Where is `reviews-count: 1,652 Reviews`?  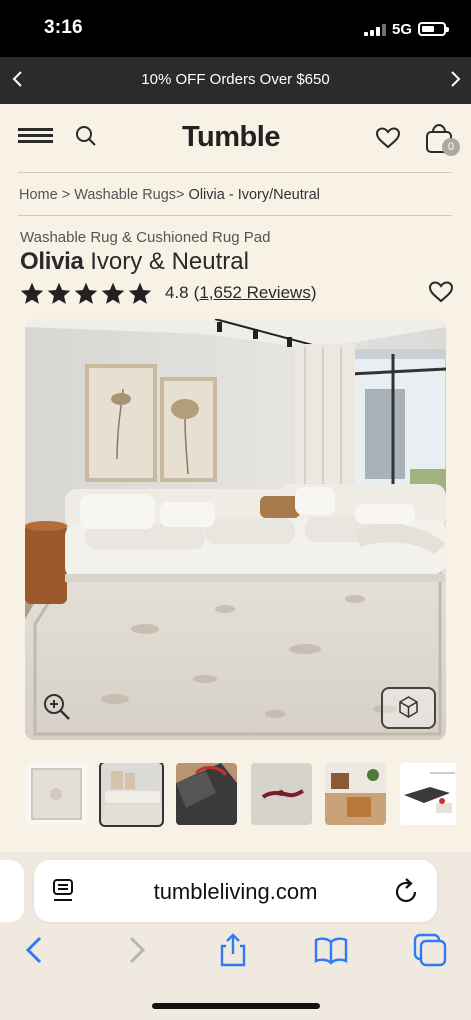
reviews-count: 1,652 Reviews is located at coordinates (255, 292).